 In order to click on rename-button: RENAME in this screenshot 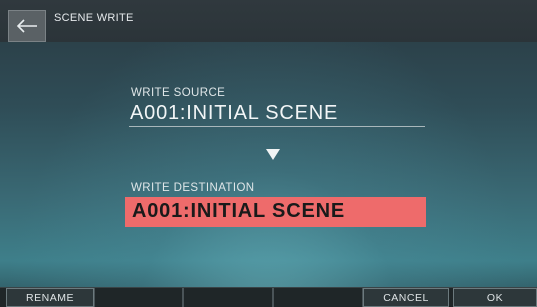, I will do `click(50, 297)`.